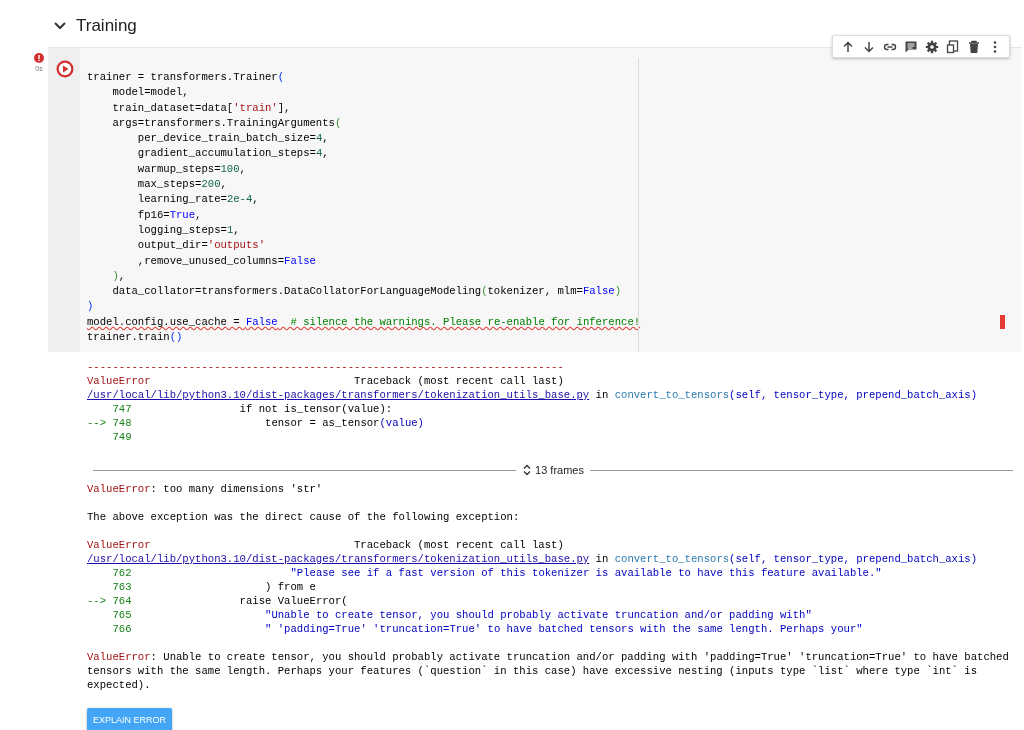  Describe the element at coordinates (952, 46) in the screenshot. I see `tab-window-icon` at that location.